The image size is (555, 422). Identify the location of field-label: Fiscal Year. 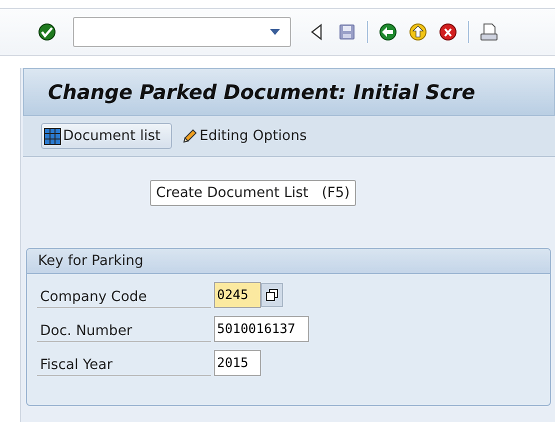
(124, 363).